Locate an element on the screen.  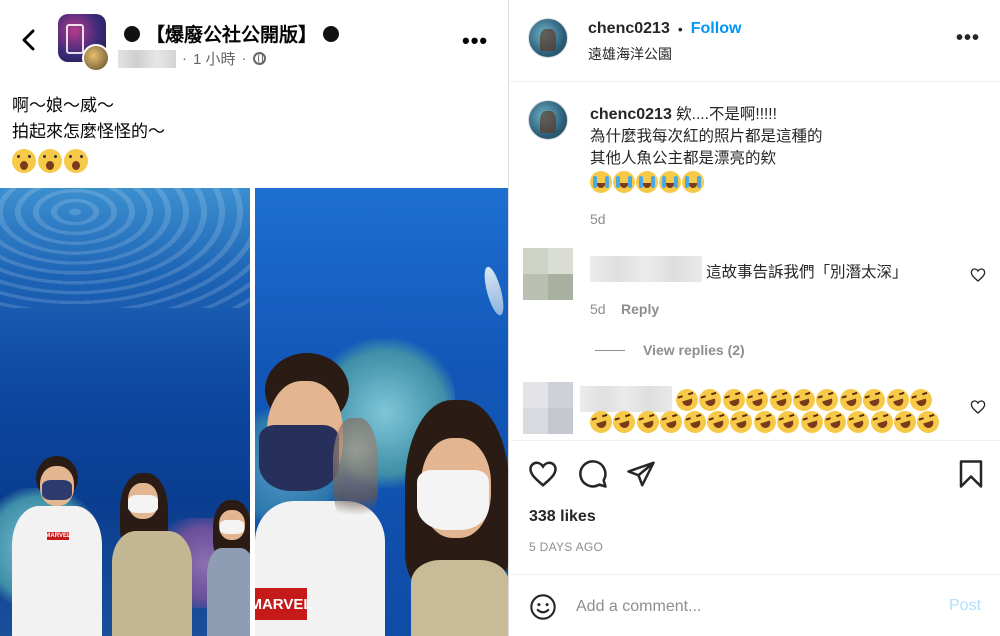
follow-button: Follow is located at coordinates (716, 29).